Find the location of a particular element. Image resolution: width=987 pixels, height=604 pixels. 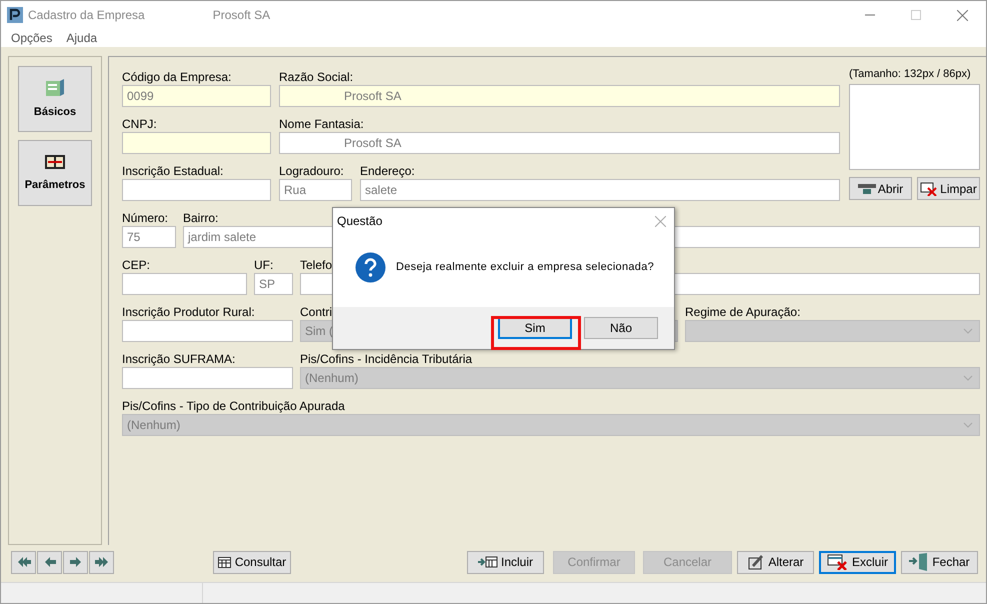

field-label: Bairro: is located at coordinates (200, 218).